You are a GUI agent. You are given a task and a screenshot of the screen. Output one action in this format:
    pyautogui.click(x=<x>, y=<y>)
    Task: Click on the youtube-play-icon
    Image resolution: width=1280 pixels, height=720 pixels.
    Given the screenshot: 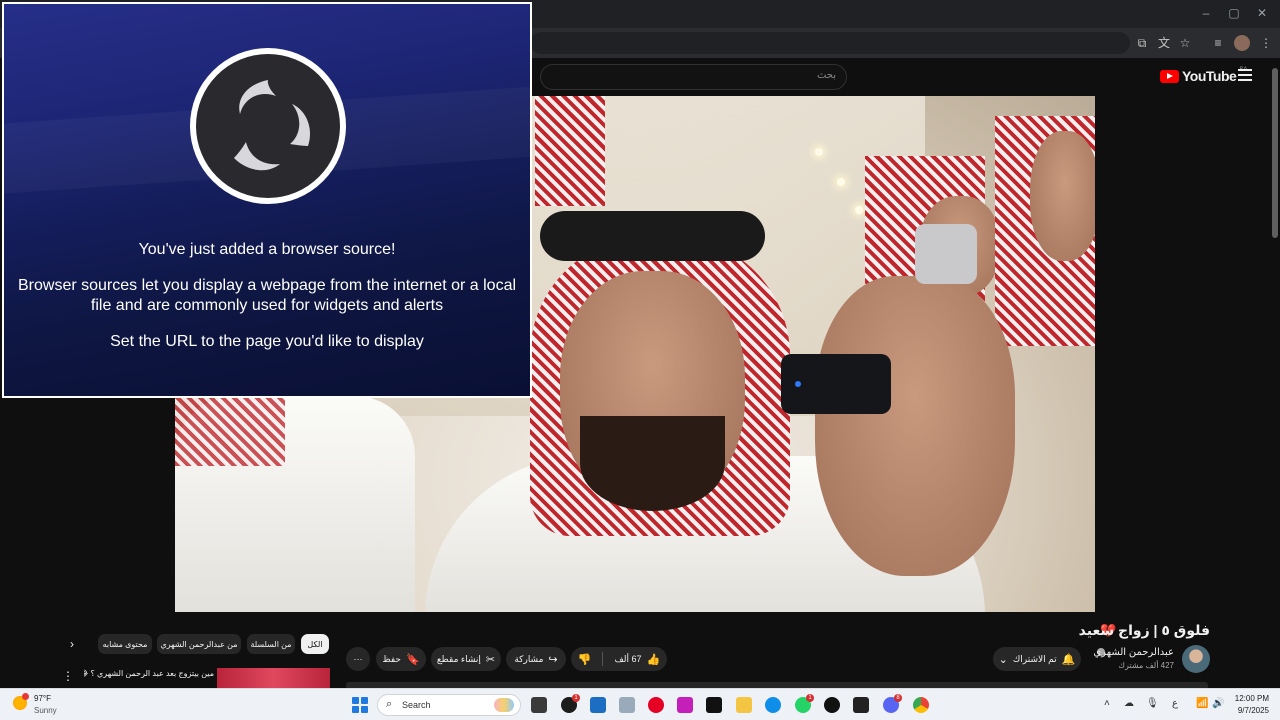 What is the action you would take?
    pyautogui.click(x=1169, y=76)
    